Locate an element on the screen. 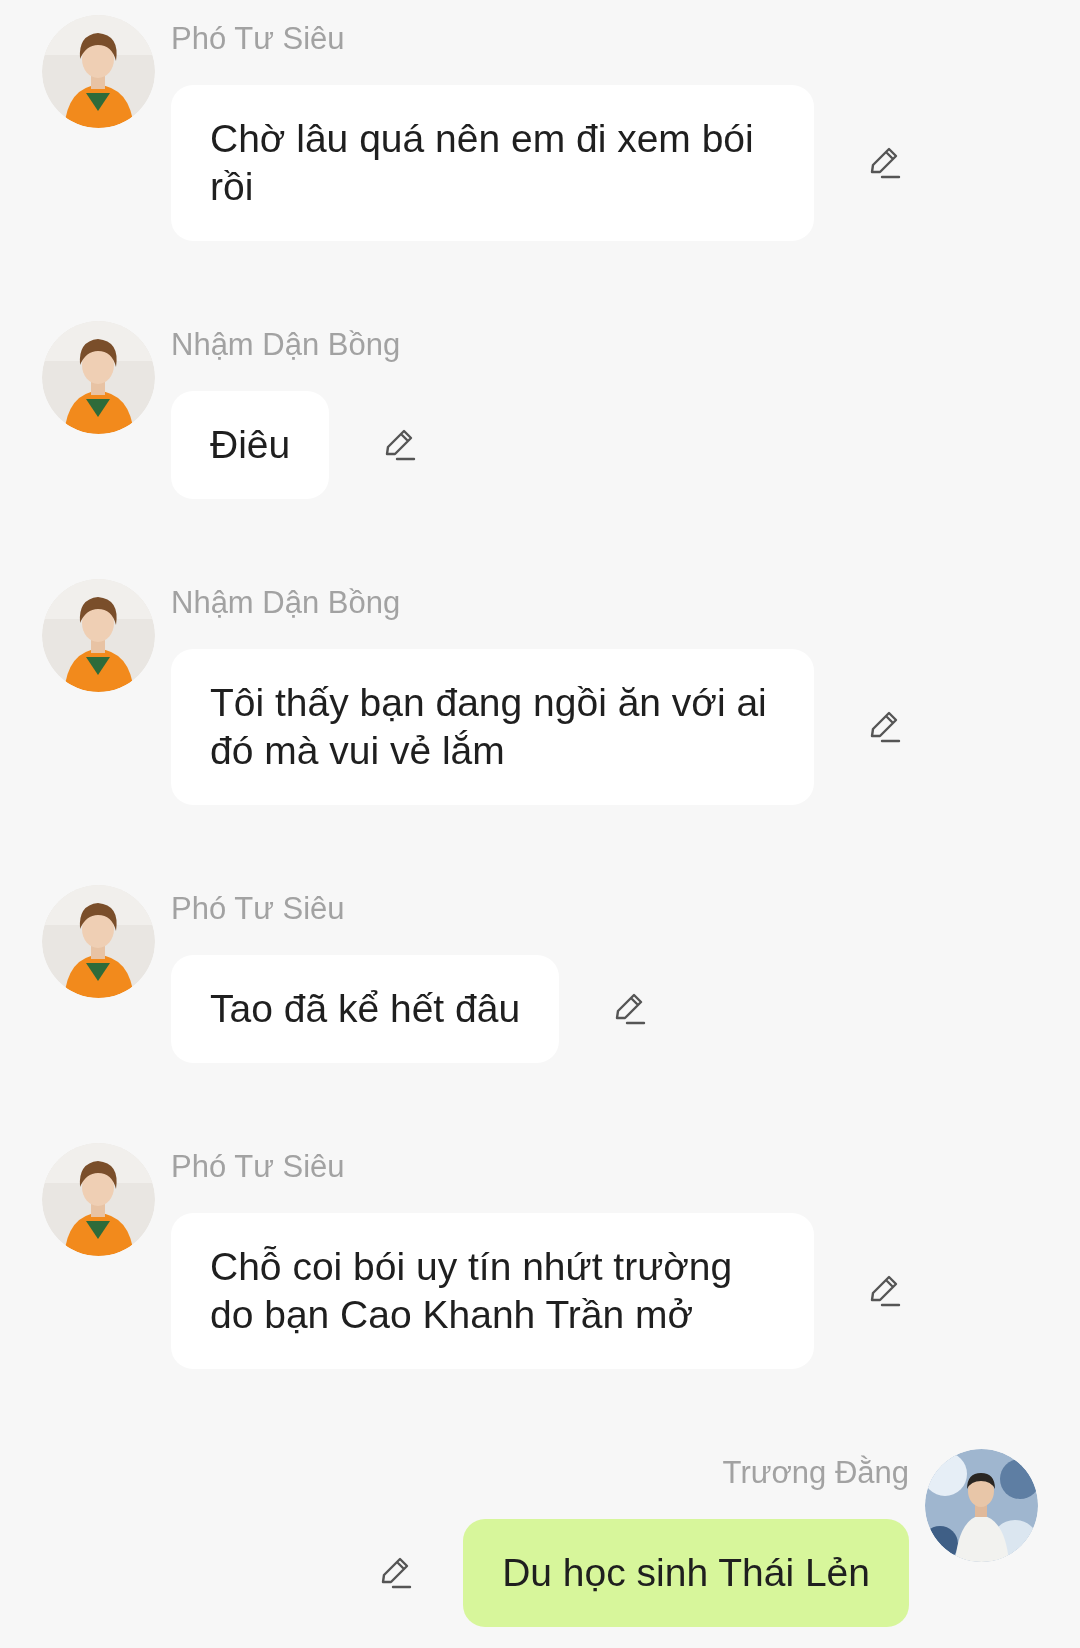  message-bubble: Chờ lâu quá nên em đi xem bói rồi is located at coordinates (492, 163).